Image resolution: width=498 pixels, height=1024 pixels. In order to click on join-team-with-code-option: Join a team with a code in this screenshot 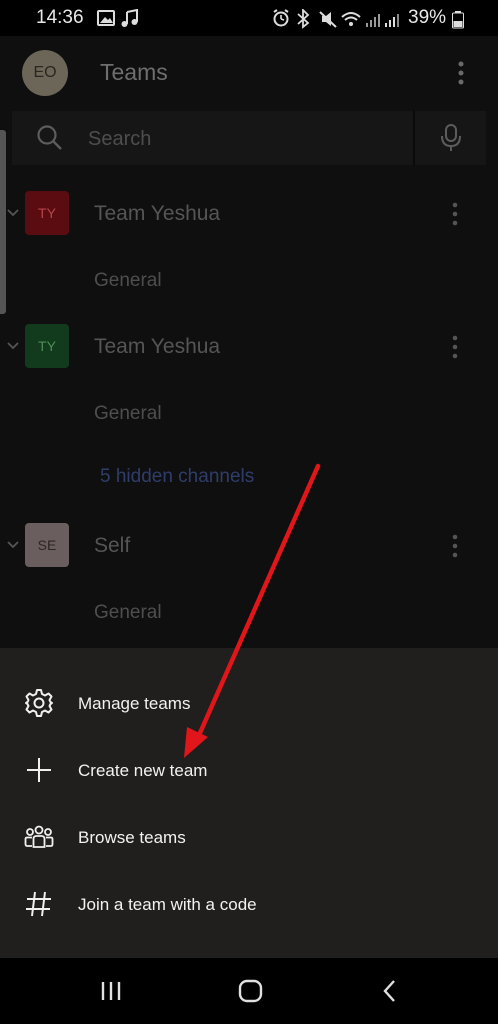, I will do `click(249, 904)`.